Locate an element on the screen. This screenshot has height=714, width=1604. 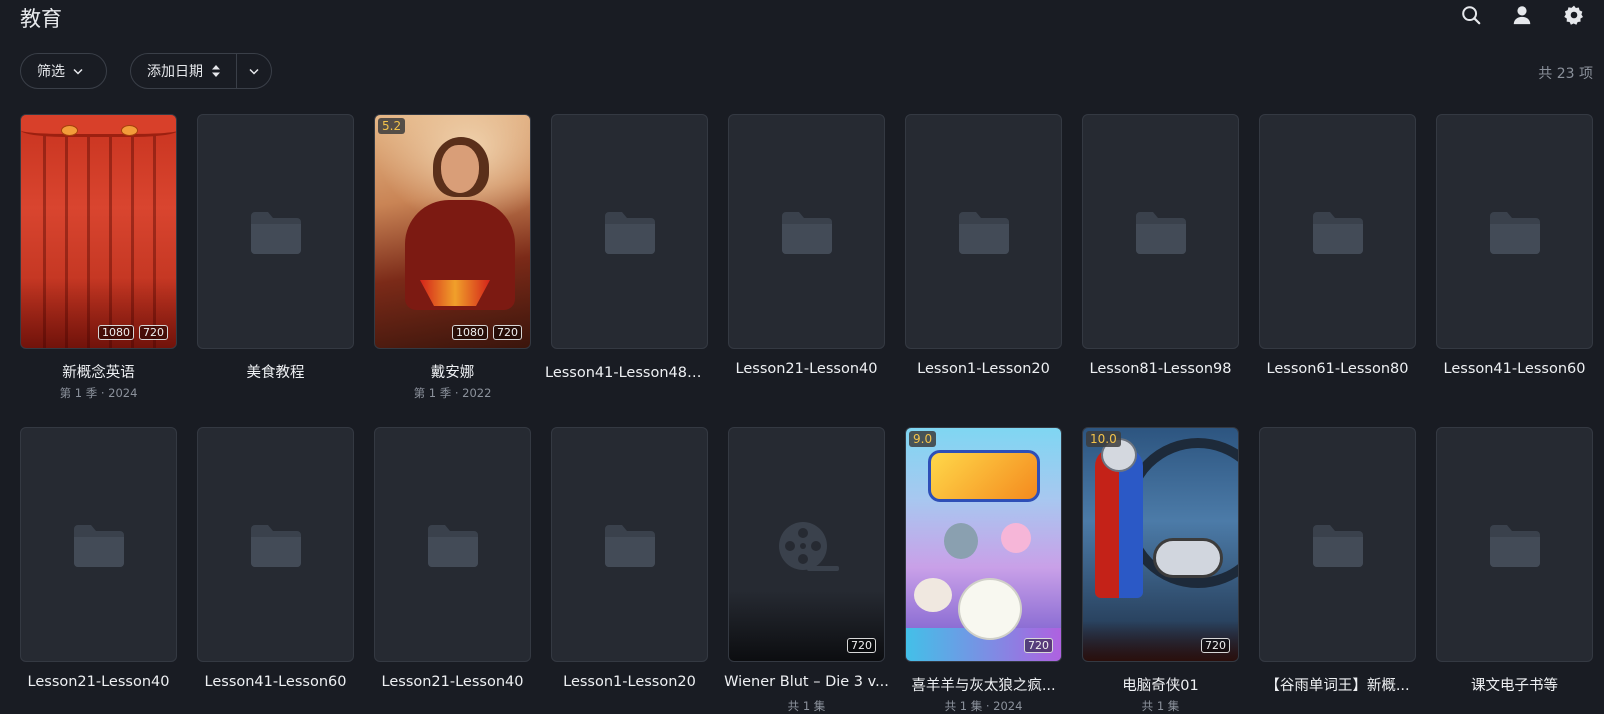
page-title: 教育 is located at coordinates (41, 19).